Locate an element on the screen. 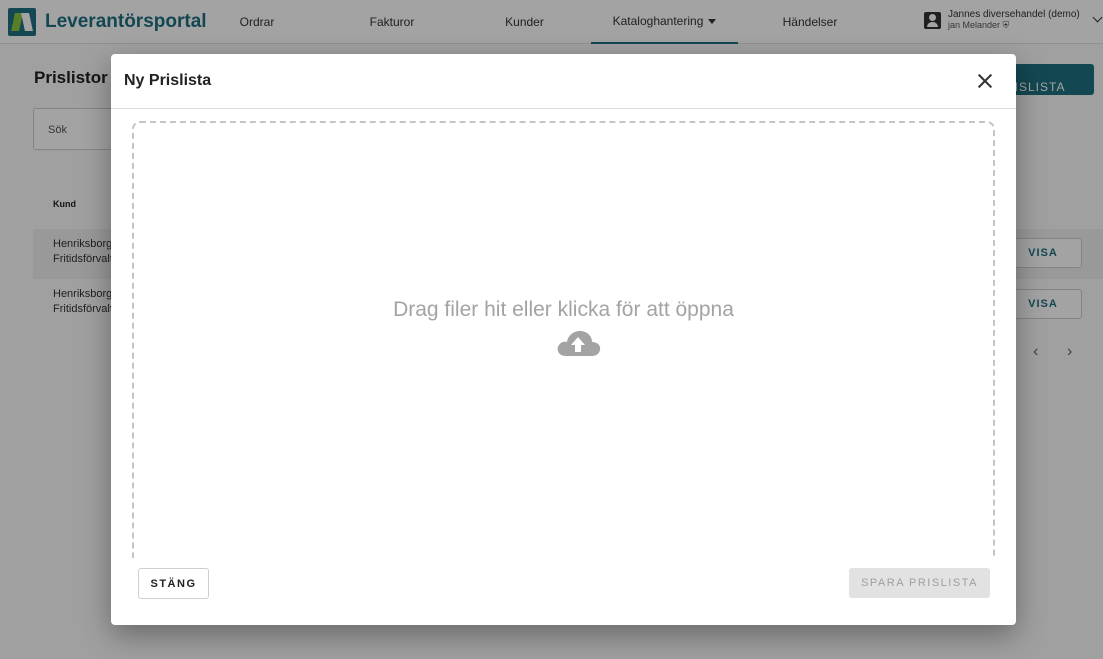 This screenshot has height=659, width=1103. dialog-title: Ny Prislista is located at coordinates (168, 80).